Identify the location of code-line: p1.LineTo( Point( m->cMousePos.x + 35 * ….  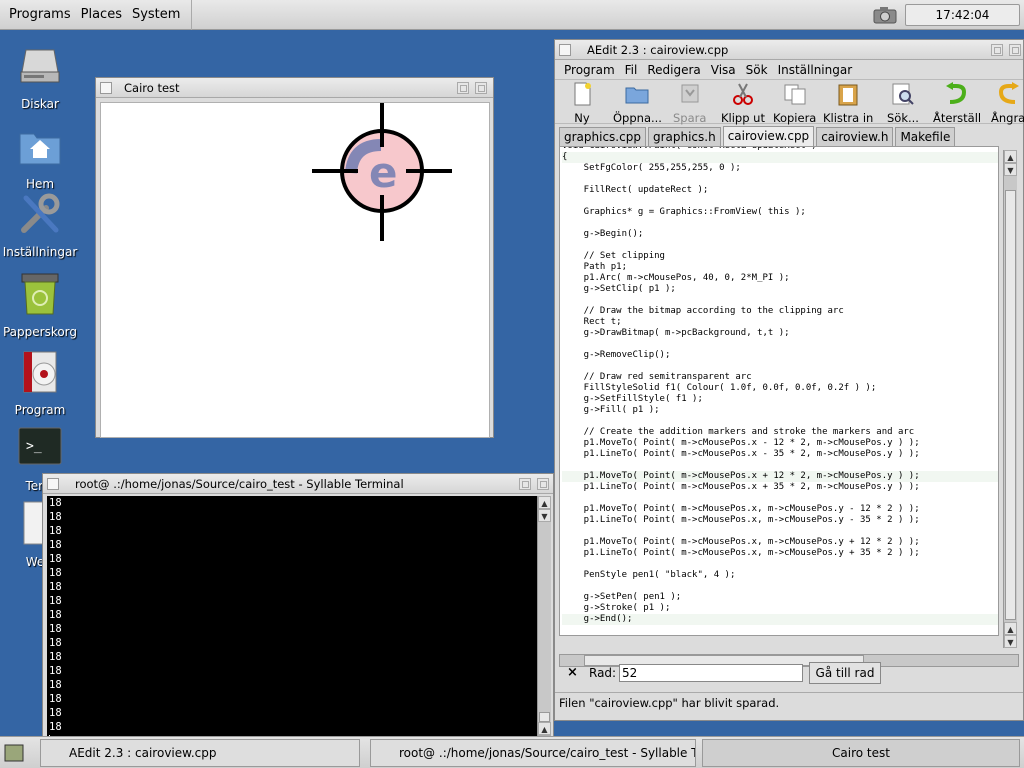
(780, 487).